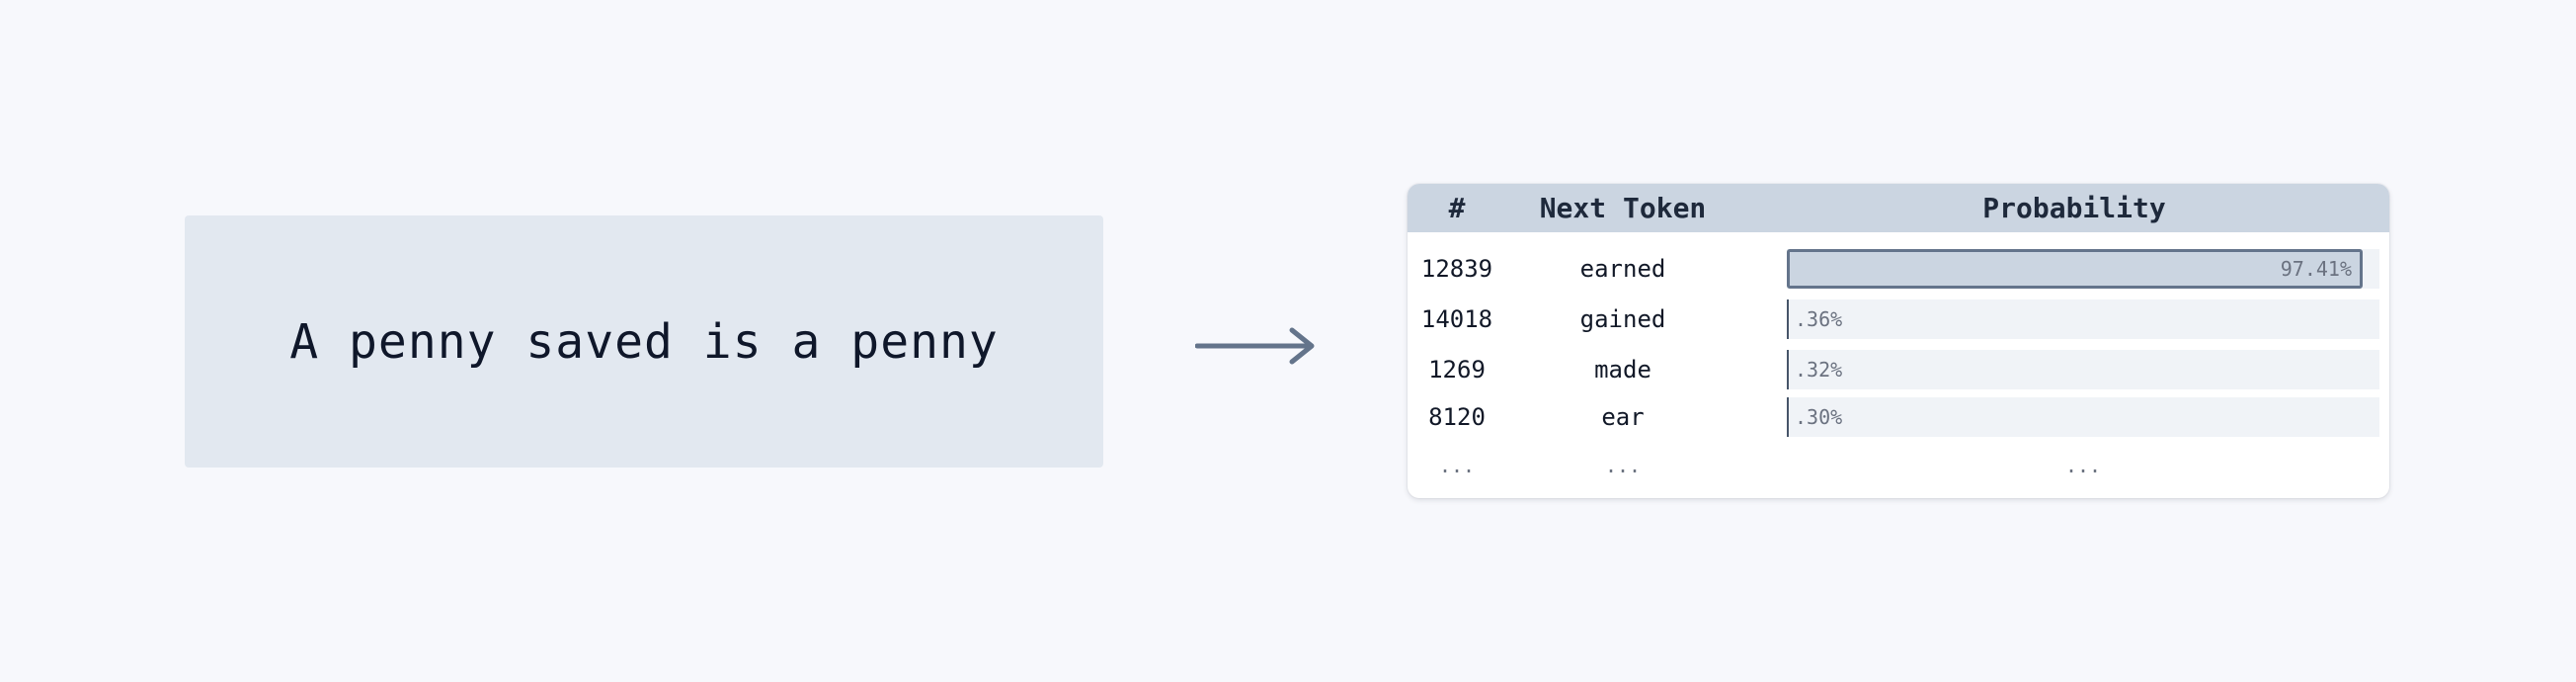  I want to click on probability-track: .36%, so click(2083, 319).